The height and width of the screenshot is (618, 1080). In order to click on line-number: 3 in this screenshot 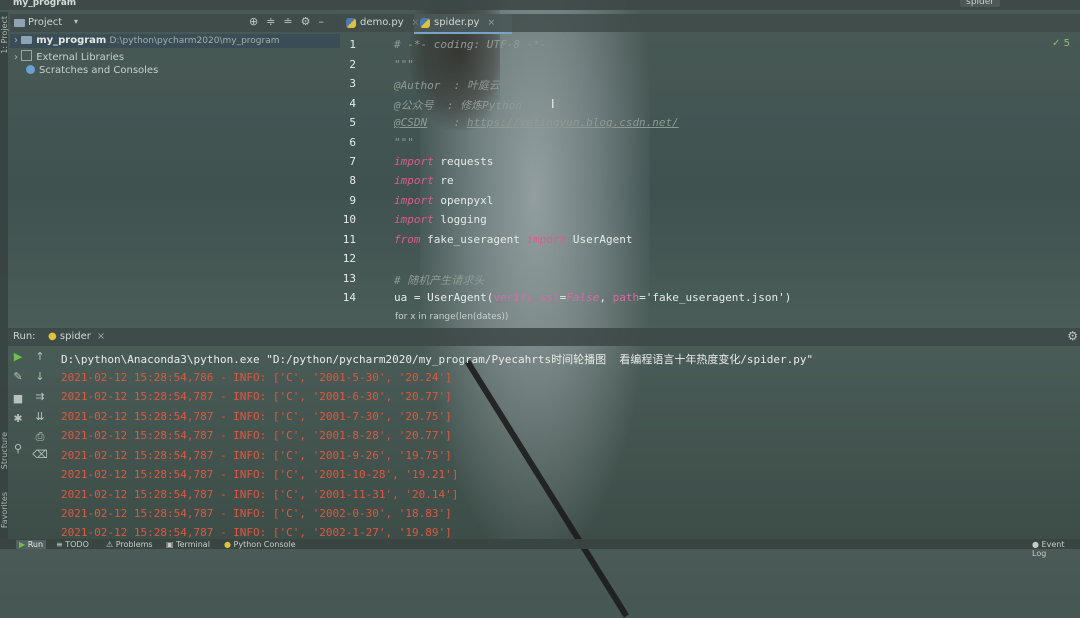, I will do `click(352, 83)`.